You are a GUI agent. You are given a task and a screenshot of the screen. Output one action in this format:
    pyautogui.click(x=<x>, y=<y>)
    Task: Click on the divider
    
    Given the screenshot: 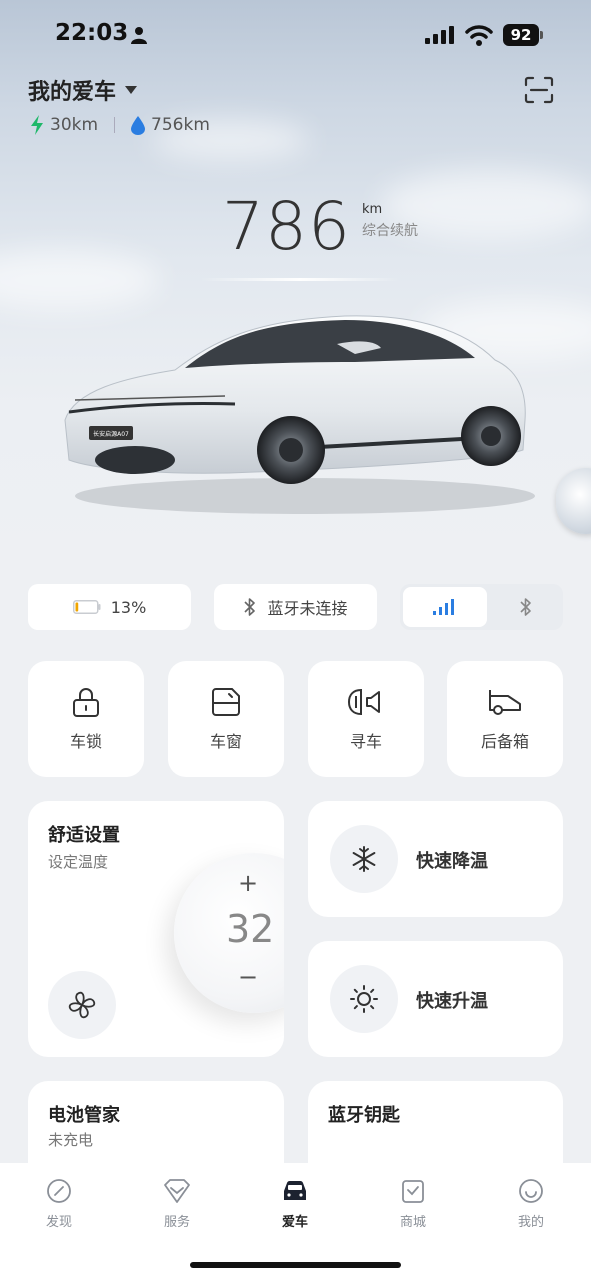 What is the action you would take?
    pyautogui.click(x=115, y=125)
    